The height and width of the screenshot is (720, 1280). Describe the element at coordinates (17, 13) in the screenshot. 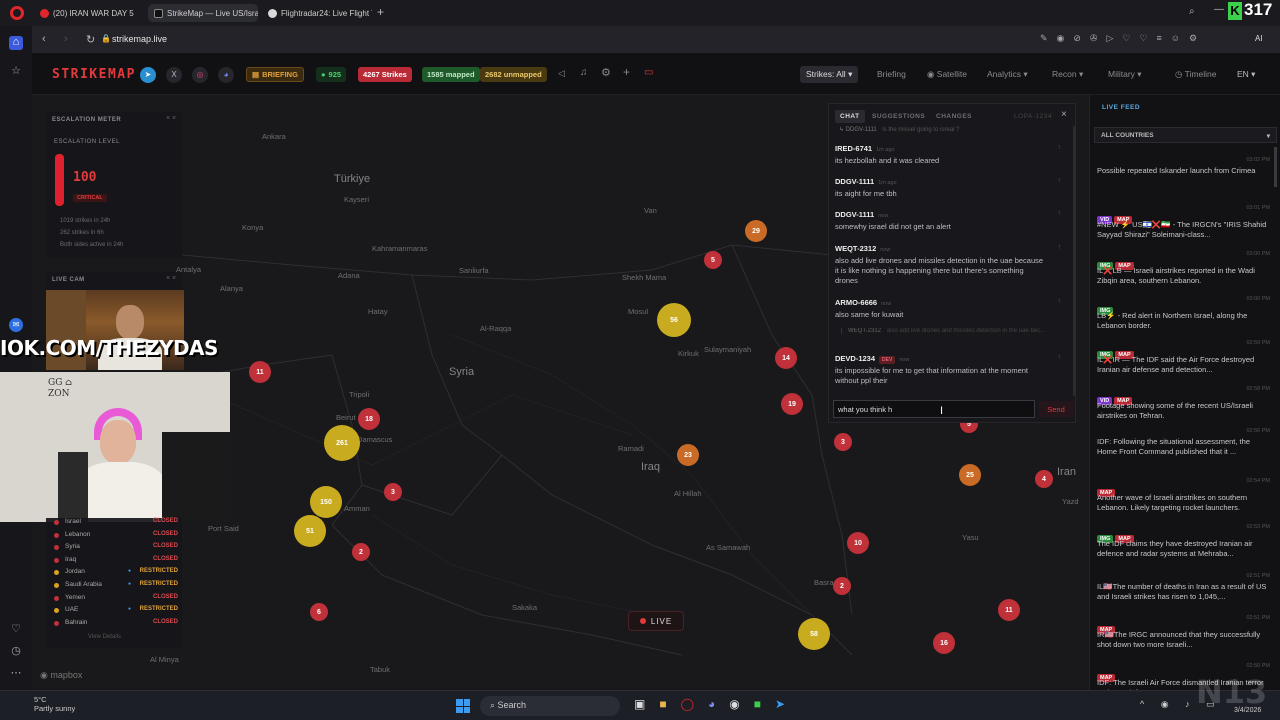

I see `opera-logo-icon` at that location.